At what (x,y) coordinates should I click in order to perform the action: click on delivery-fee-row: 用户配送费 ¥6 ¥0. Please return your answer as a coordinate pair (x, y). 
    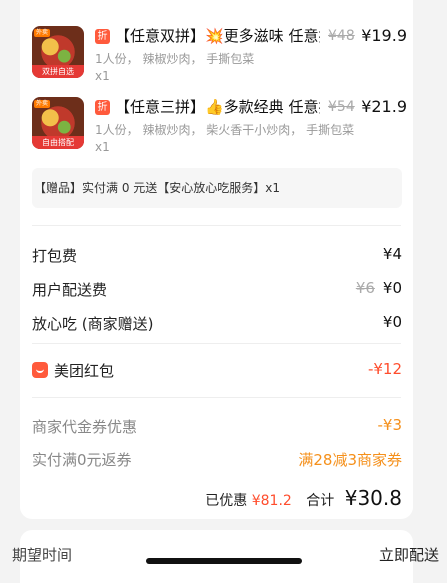
    Looking at the image, I should click on (217, 290).